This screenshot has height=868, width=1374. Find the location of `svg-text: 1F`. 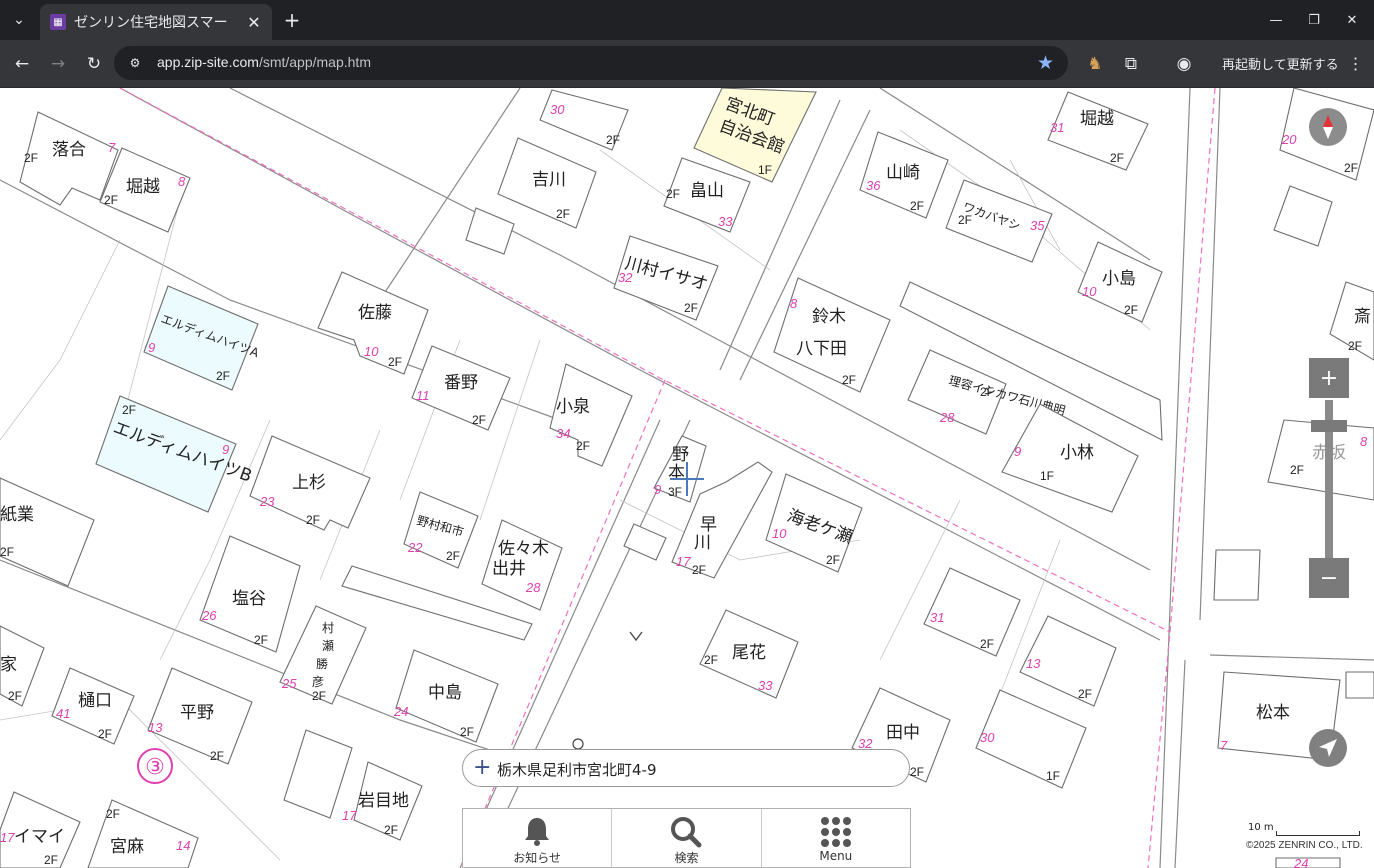

svg-text: 1F is located at coordinates (765, 170).